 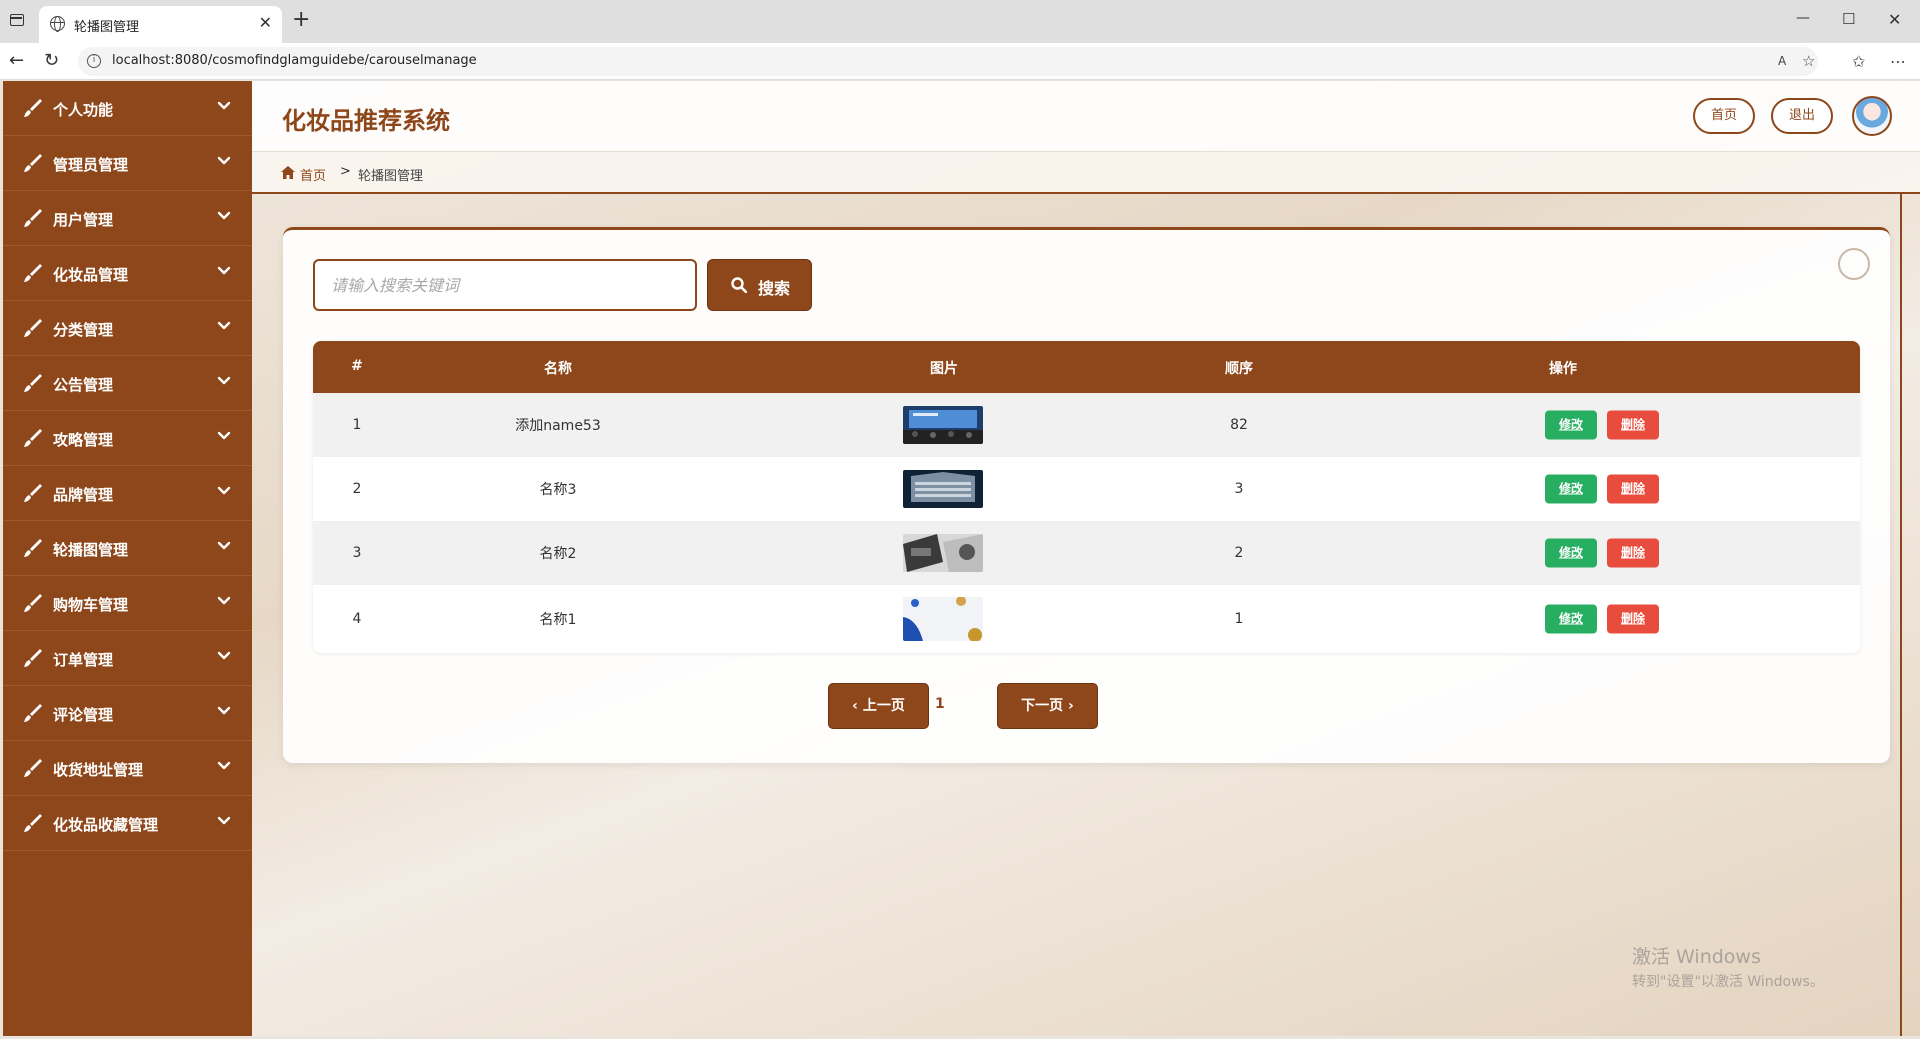 I want to click on abstract-shapes-thumbnail, so click(x=943, y=619).